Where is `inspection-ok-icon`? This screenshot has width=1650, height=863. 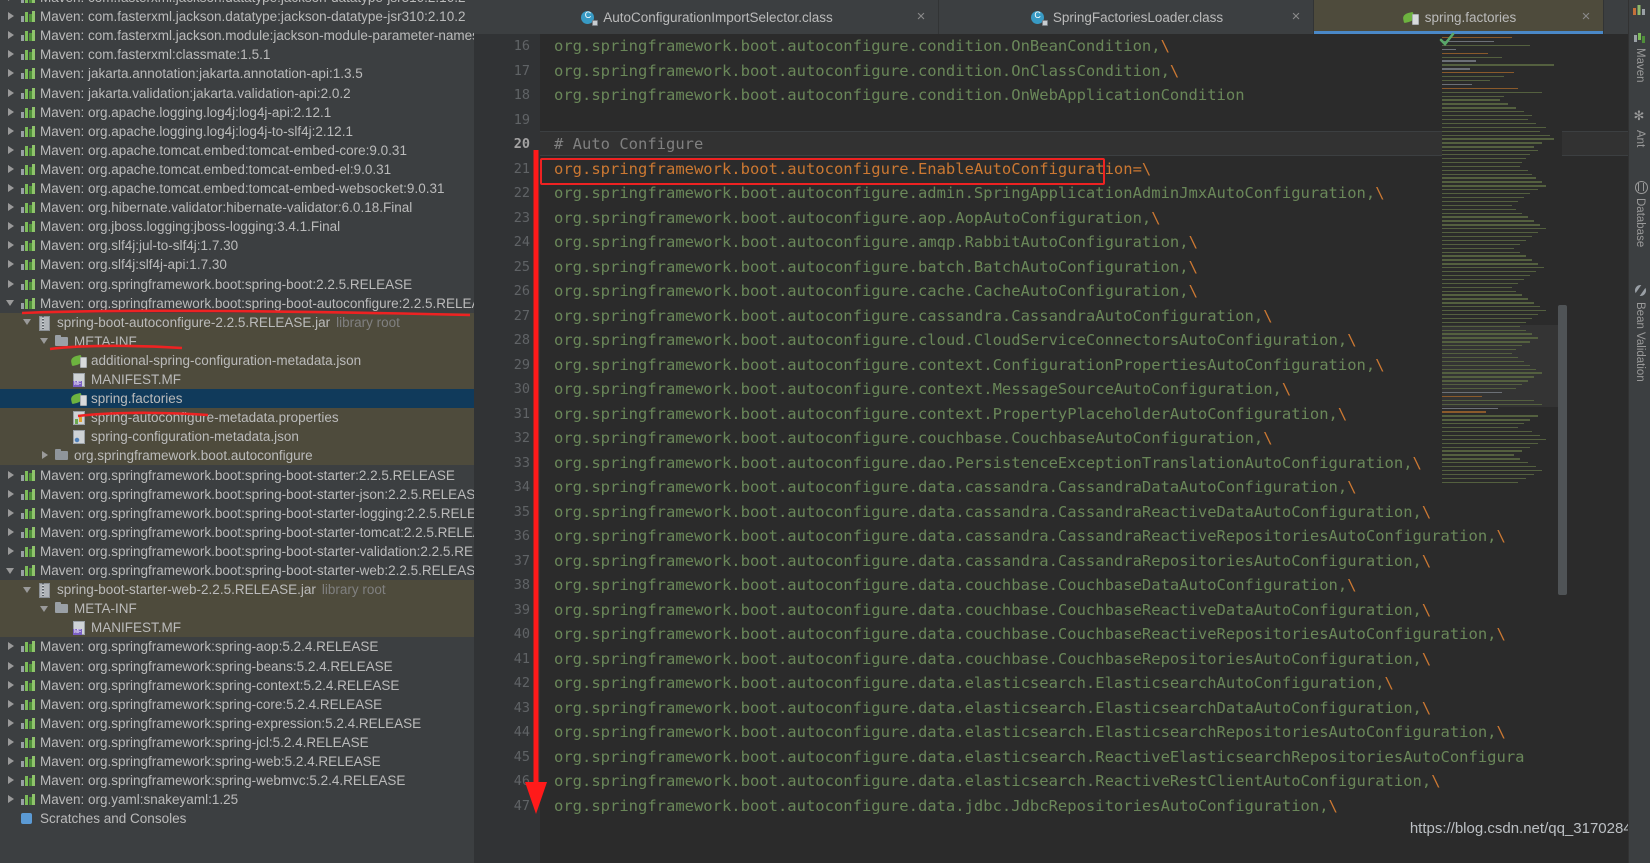 inspection-ok-icon is located at coordinates (1447, 39).